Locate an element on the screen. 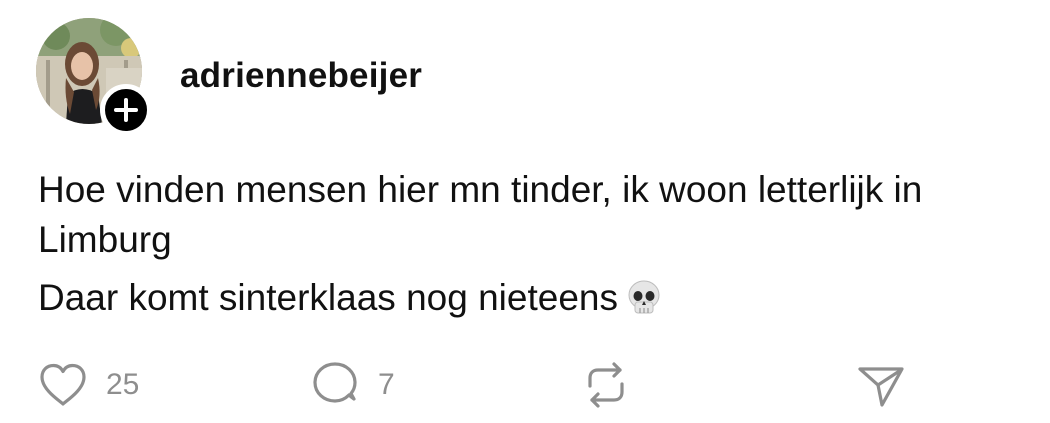 The width and height of the screenshot is (1050, 423). avatar-container is located at coordinates (94, 77).